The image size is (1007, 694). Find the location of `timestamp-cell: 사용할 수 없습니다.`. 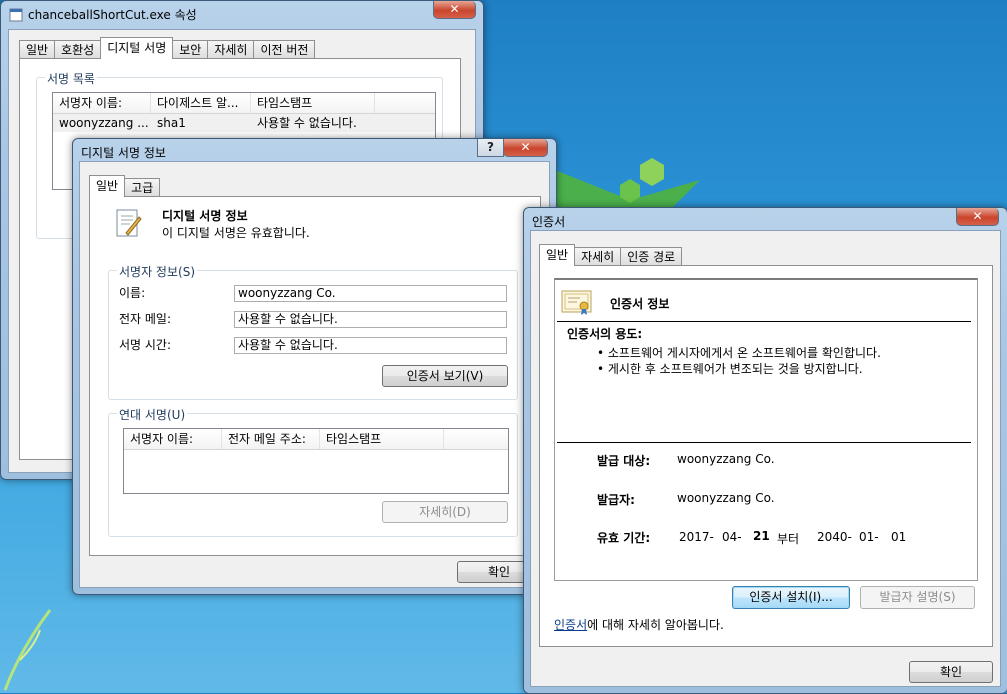

timestamp-cell: 사용할 수 없습니다. is located at coordinates (307, 123).